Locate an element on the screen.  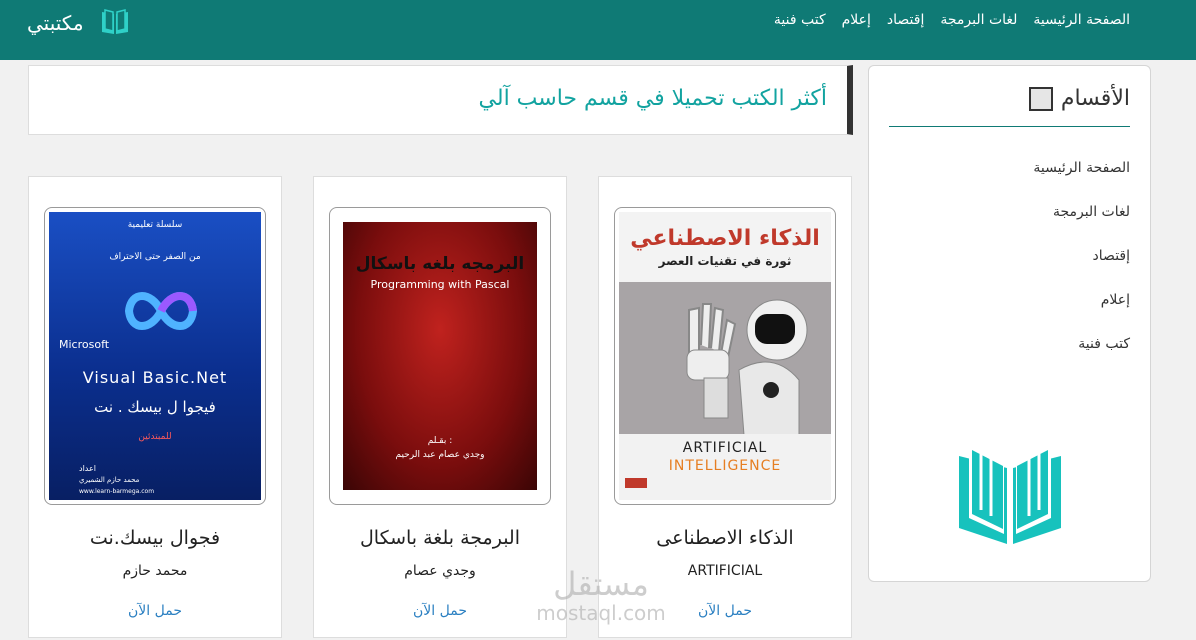
cover-en-title: Programming with Pascal is located at coordinates (440, 284).